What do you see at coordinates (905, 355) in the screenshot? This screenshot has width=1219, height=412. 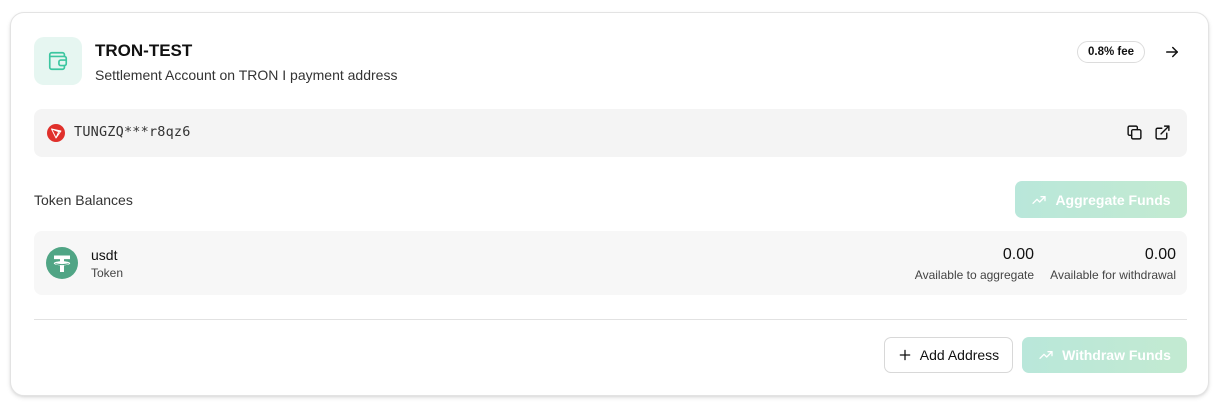 I see `plus-icon` at bounding box center [905, 355].